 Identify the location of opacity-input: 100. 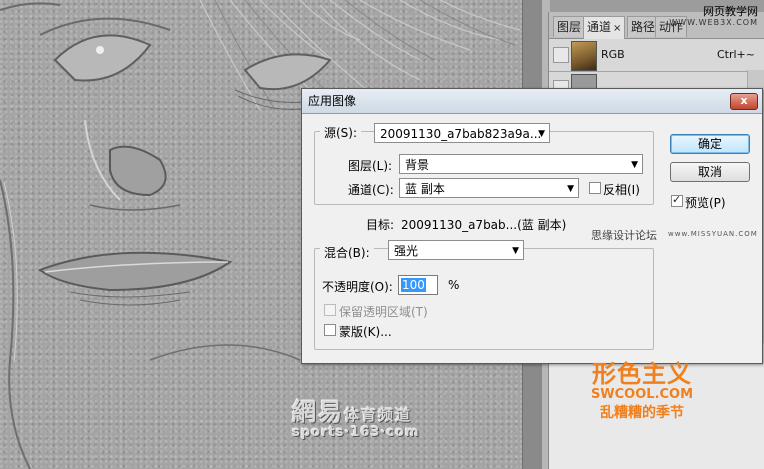
(418, 285).